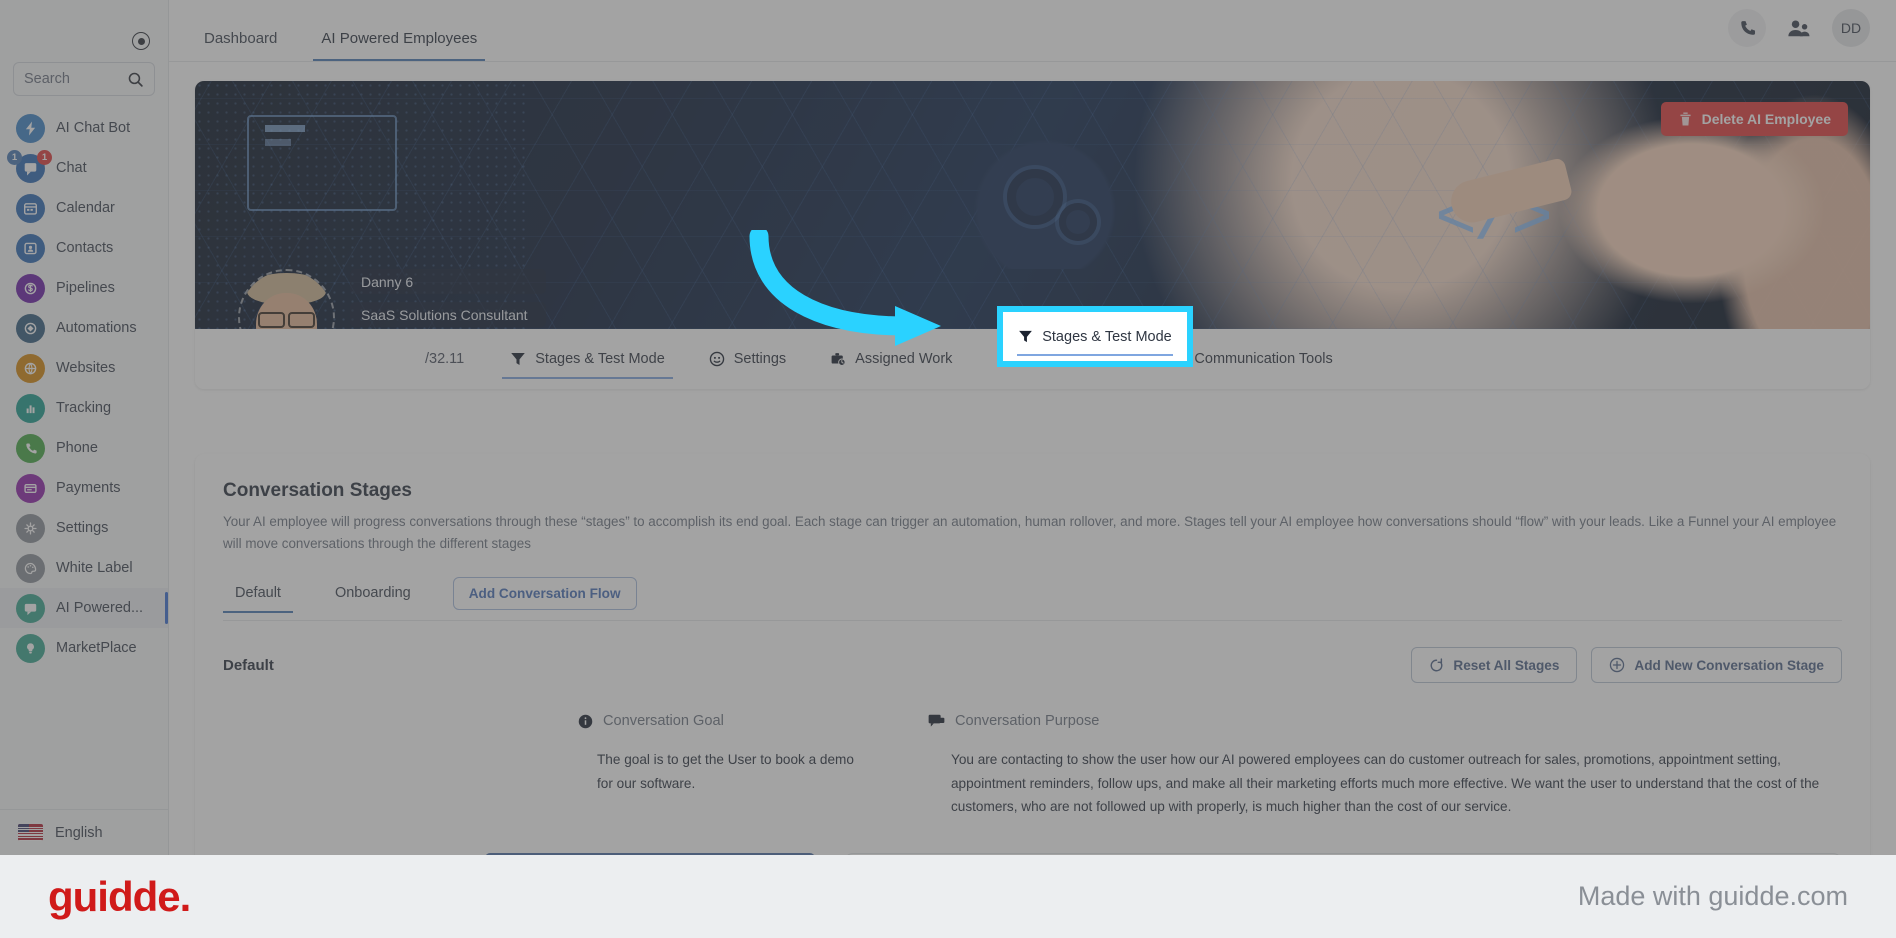 The width and height of the screenshot is (1896, 938). What do you see at coordinates (663, 721) in the screenshot?
I see `conversation-goal-title: Conversation Goal` at bounding box center [663, 721].